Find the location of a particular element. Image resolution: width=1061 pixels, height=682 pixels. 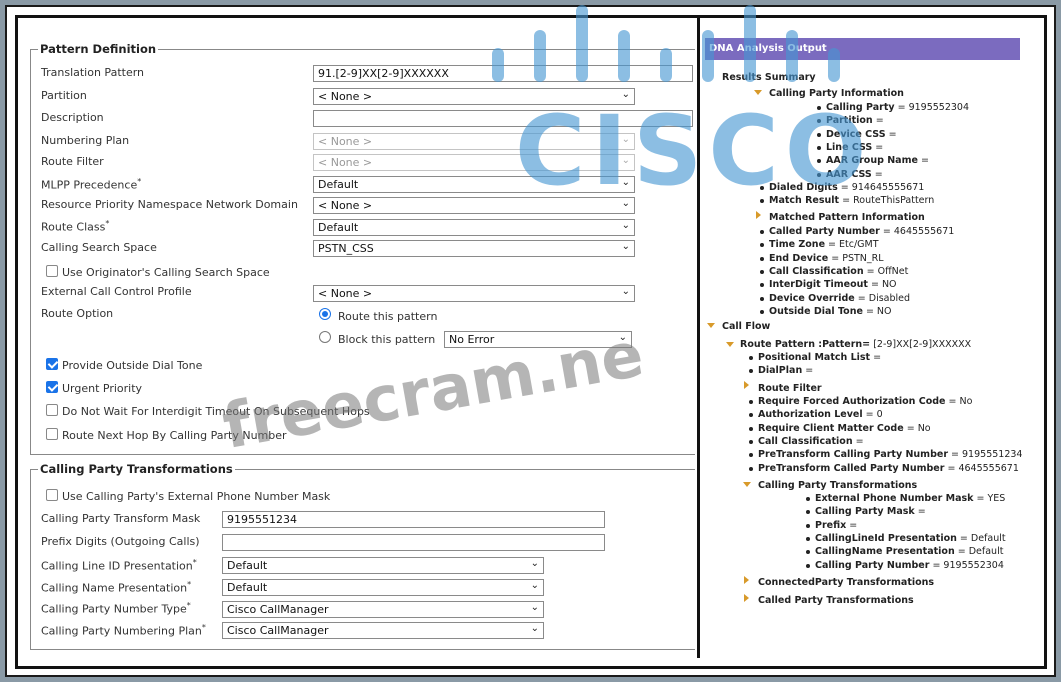

tree-item-key: Called Party Number is located at coordinates (824, 231).